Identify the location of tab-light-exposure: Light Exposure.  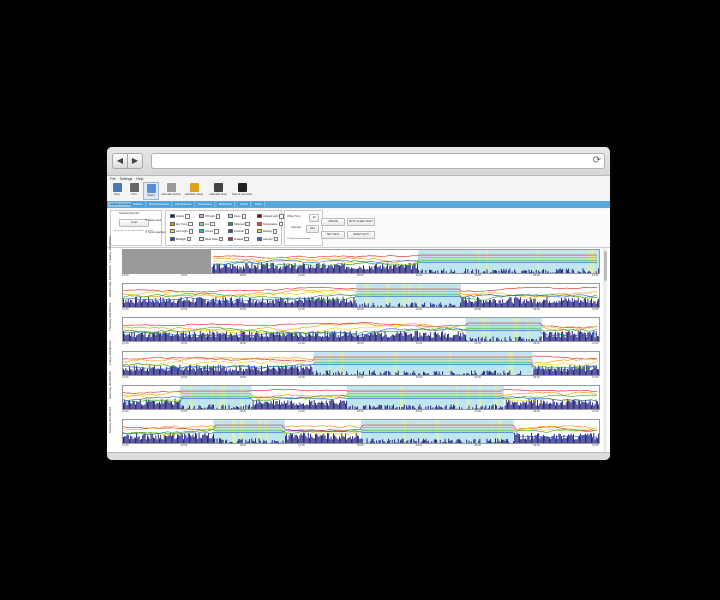
(184, 204).